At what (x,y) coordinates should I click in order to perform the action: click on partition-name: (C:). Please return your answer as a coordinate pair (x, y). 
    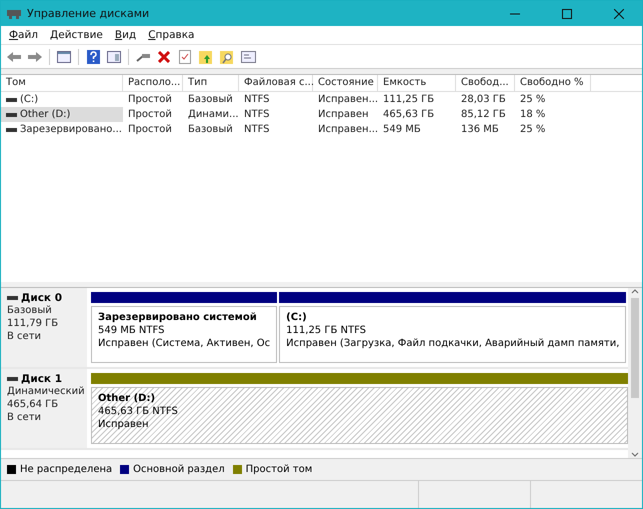
    Looking at the image, I should click on (297, 317).